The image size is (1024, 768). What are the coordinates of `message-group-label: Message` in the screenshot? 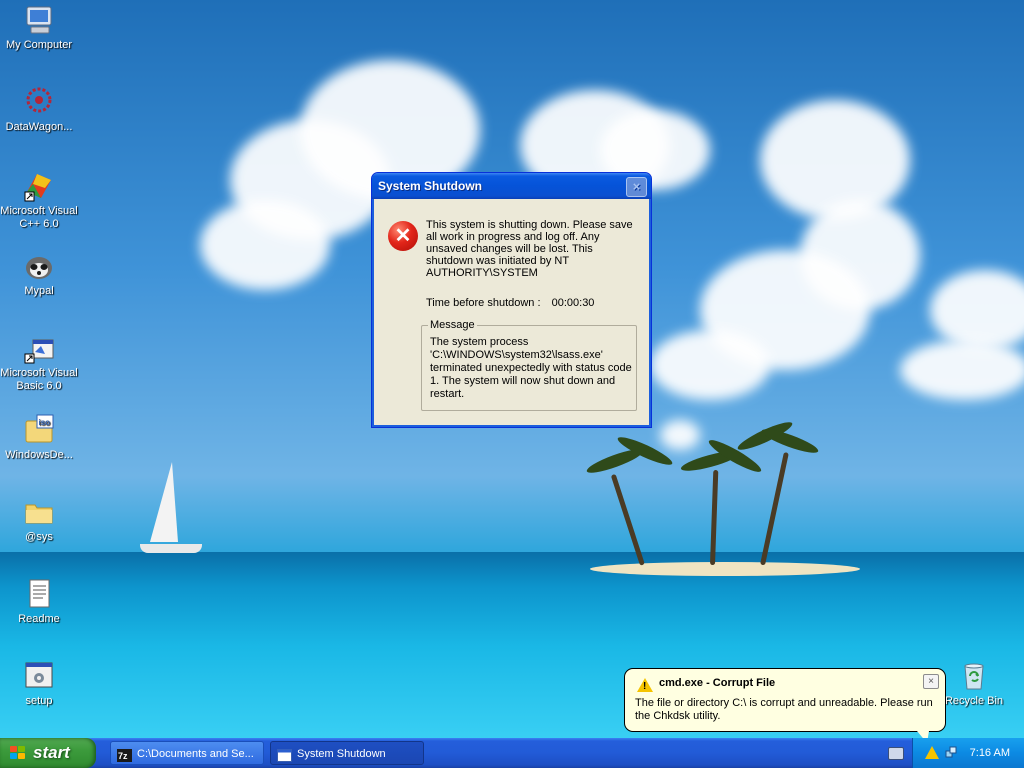 It's located at (452, 325).